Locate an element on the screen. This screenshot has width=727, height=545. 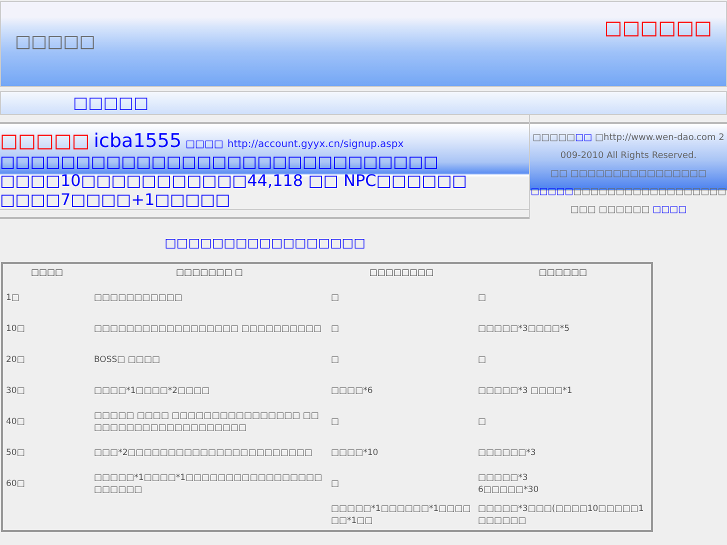
nav-link: □□□□□ is located at coordinates (111, 102).